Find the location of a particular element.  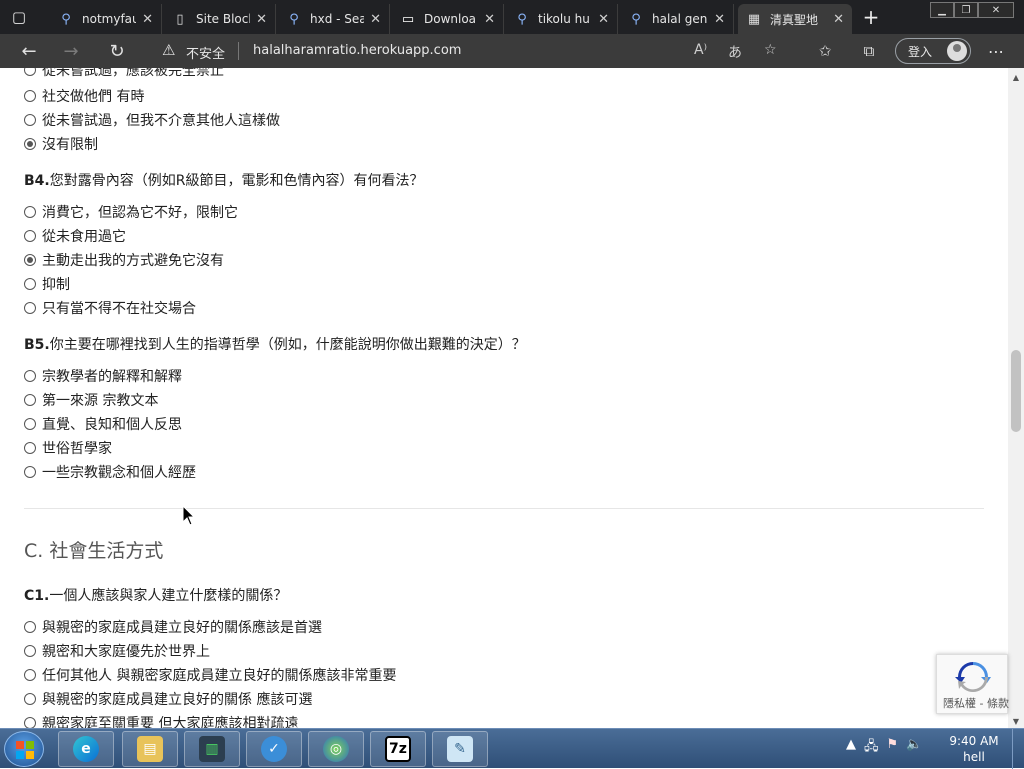

edge-icon: e is located at coordinates (86, 749).